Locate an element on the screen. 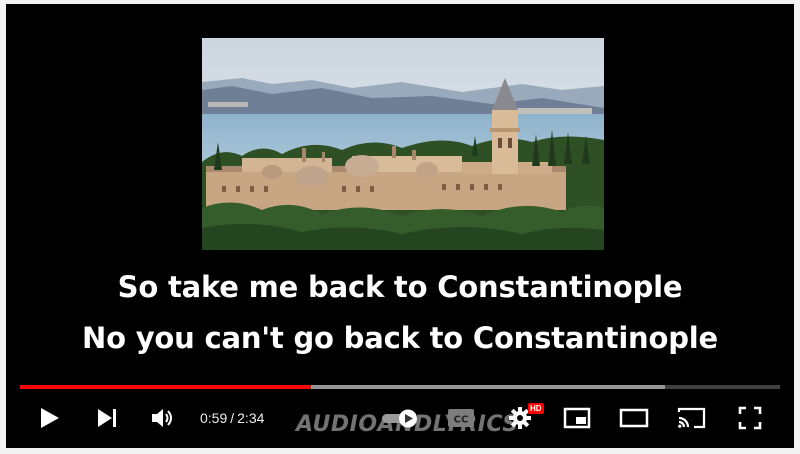 This screenshot has width=800, height=454. miniplayer-icon is located at coordinates (577, 418).